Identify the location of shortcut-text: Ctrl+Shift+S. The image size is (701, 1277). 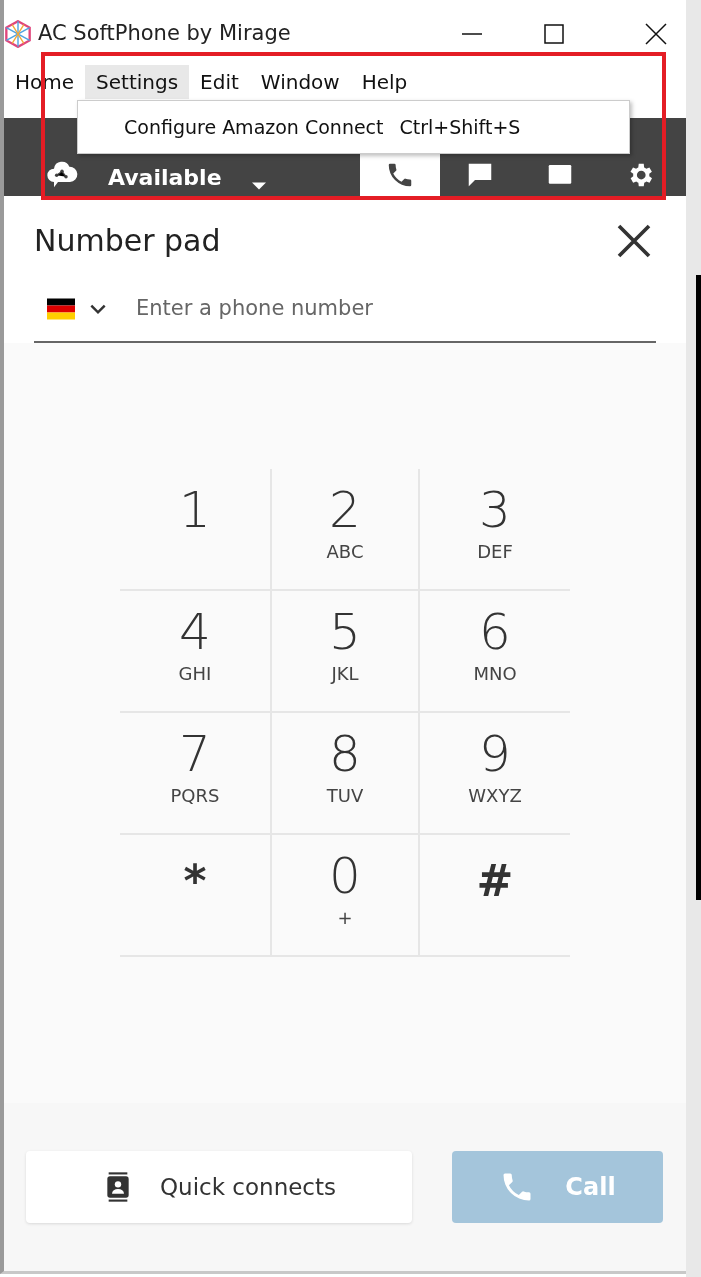
(460, 127).